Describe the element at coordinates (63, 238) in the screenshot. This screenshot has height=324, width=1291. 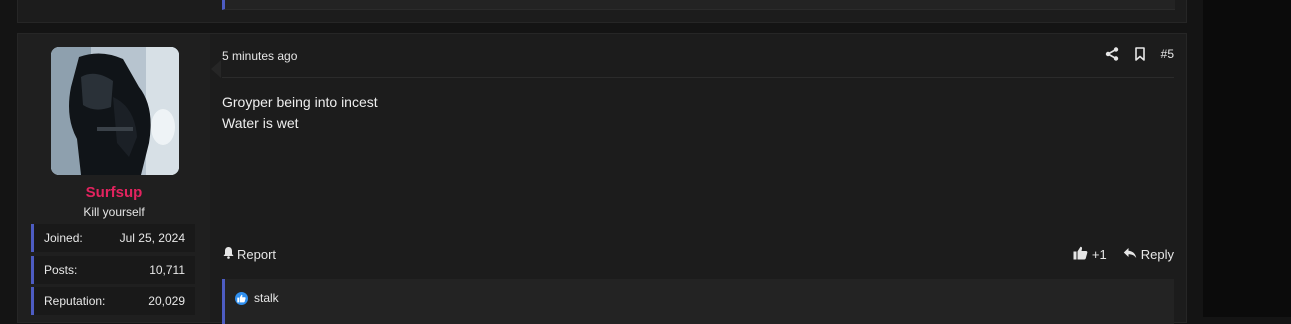
I see `stat-label: Joined:` at that location.